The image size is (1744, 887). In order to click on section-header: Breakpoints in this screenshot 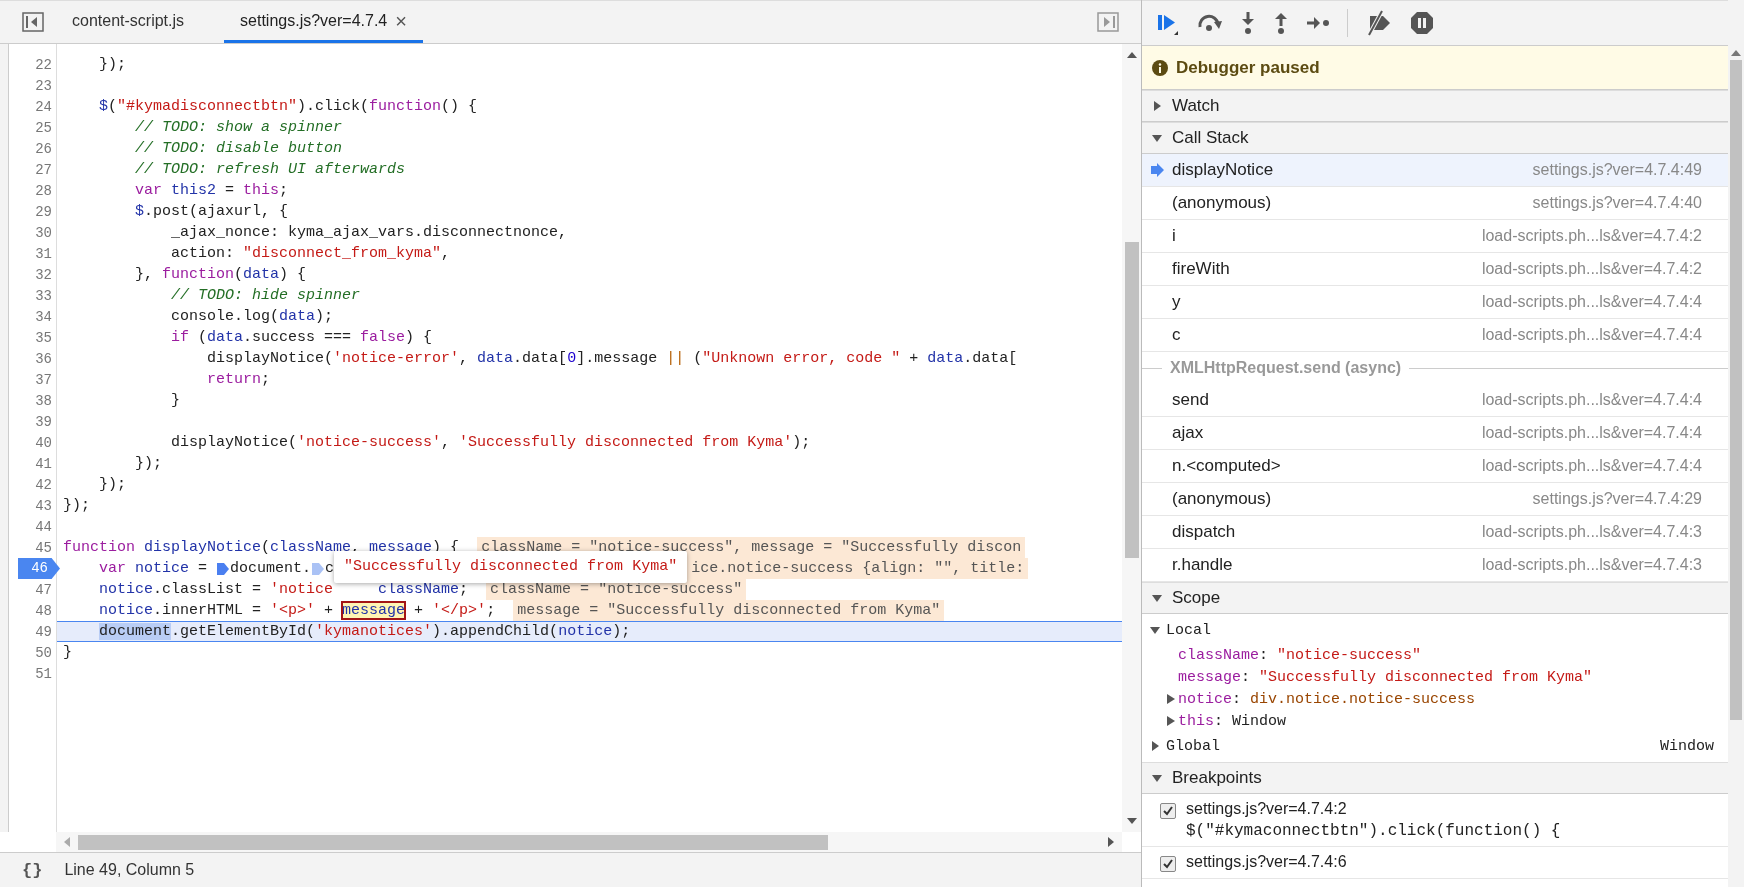, I will do `click(1435, 778)`.